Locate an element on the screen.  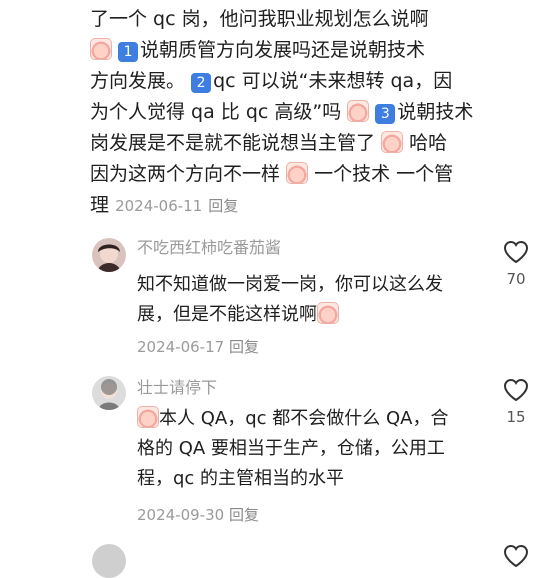
comment-text-line: 格的 QA 要相当于生产，仓储，公用工 is located at coordinates (291, 448).